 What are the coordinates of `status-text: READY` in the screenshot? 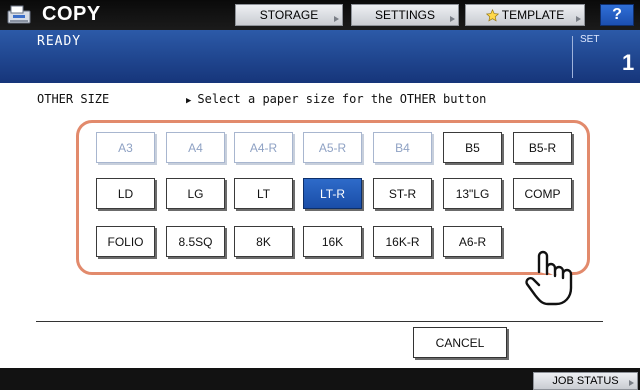 It's located at (59, 41).